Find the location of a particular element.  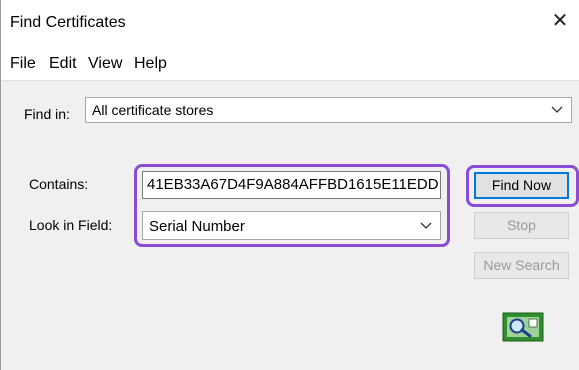

menu-view: View is located at coordinates (105, 64).